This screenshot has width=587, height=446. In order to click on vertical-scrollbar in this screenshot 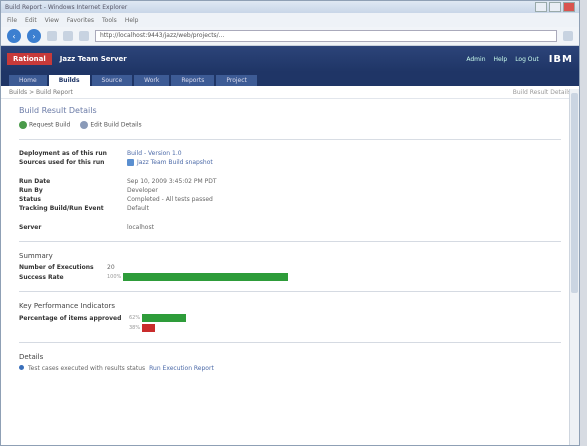, I will do `click(574, 267)`.